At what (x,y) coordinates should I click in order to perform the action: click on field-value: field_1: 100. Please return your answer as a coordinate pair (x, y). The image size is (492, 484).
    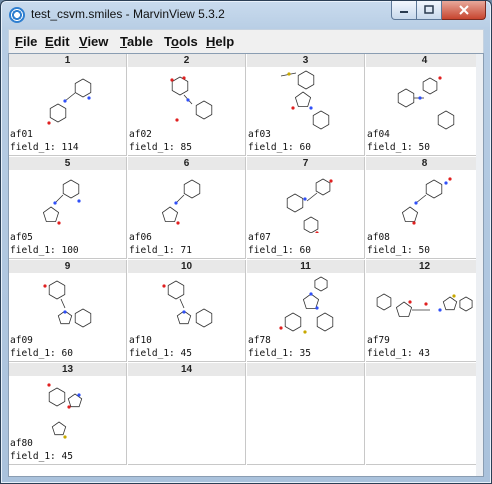
    Looking at the image, I should click on (44, 250).